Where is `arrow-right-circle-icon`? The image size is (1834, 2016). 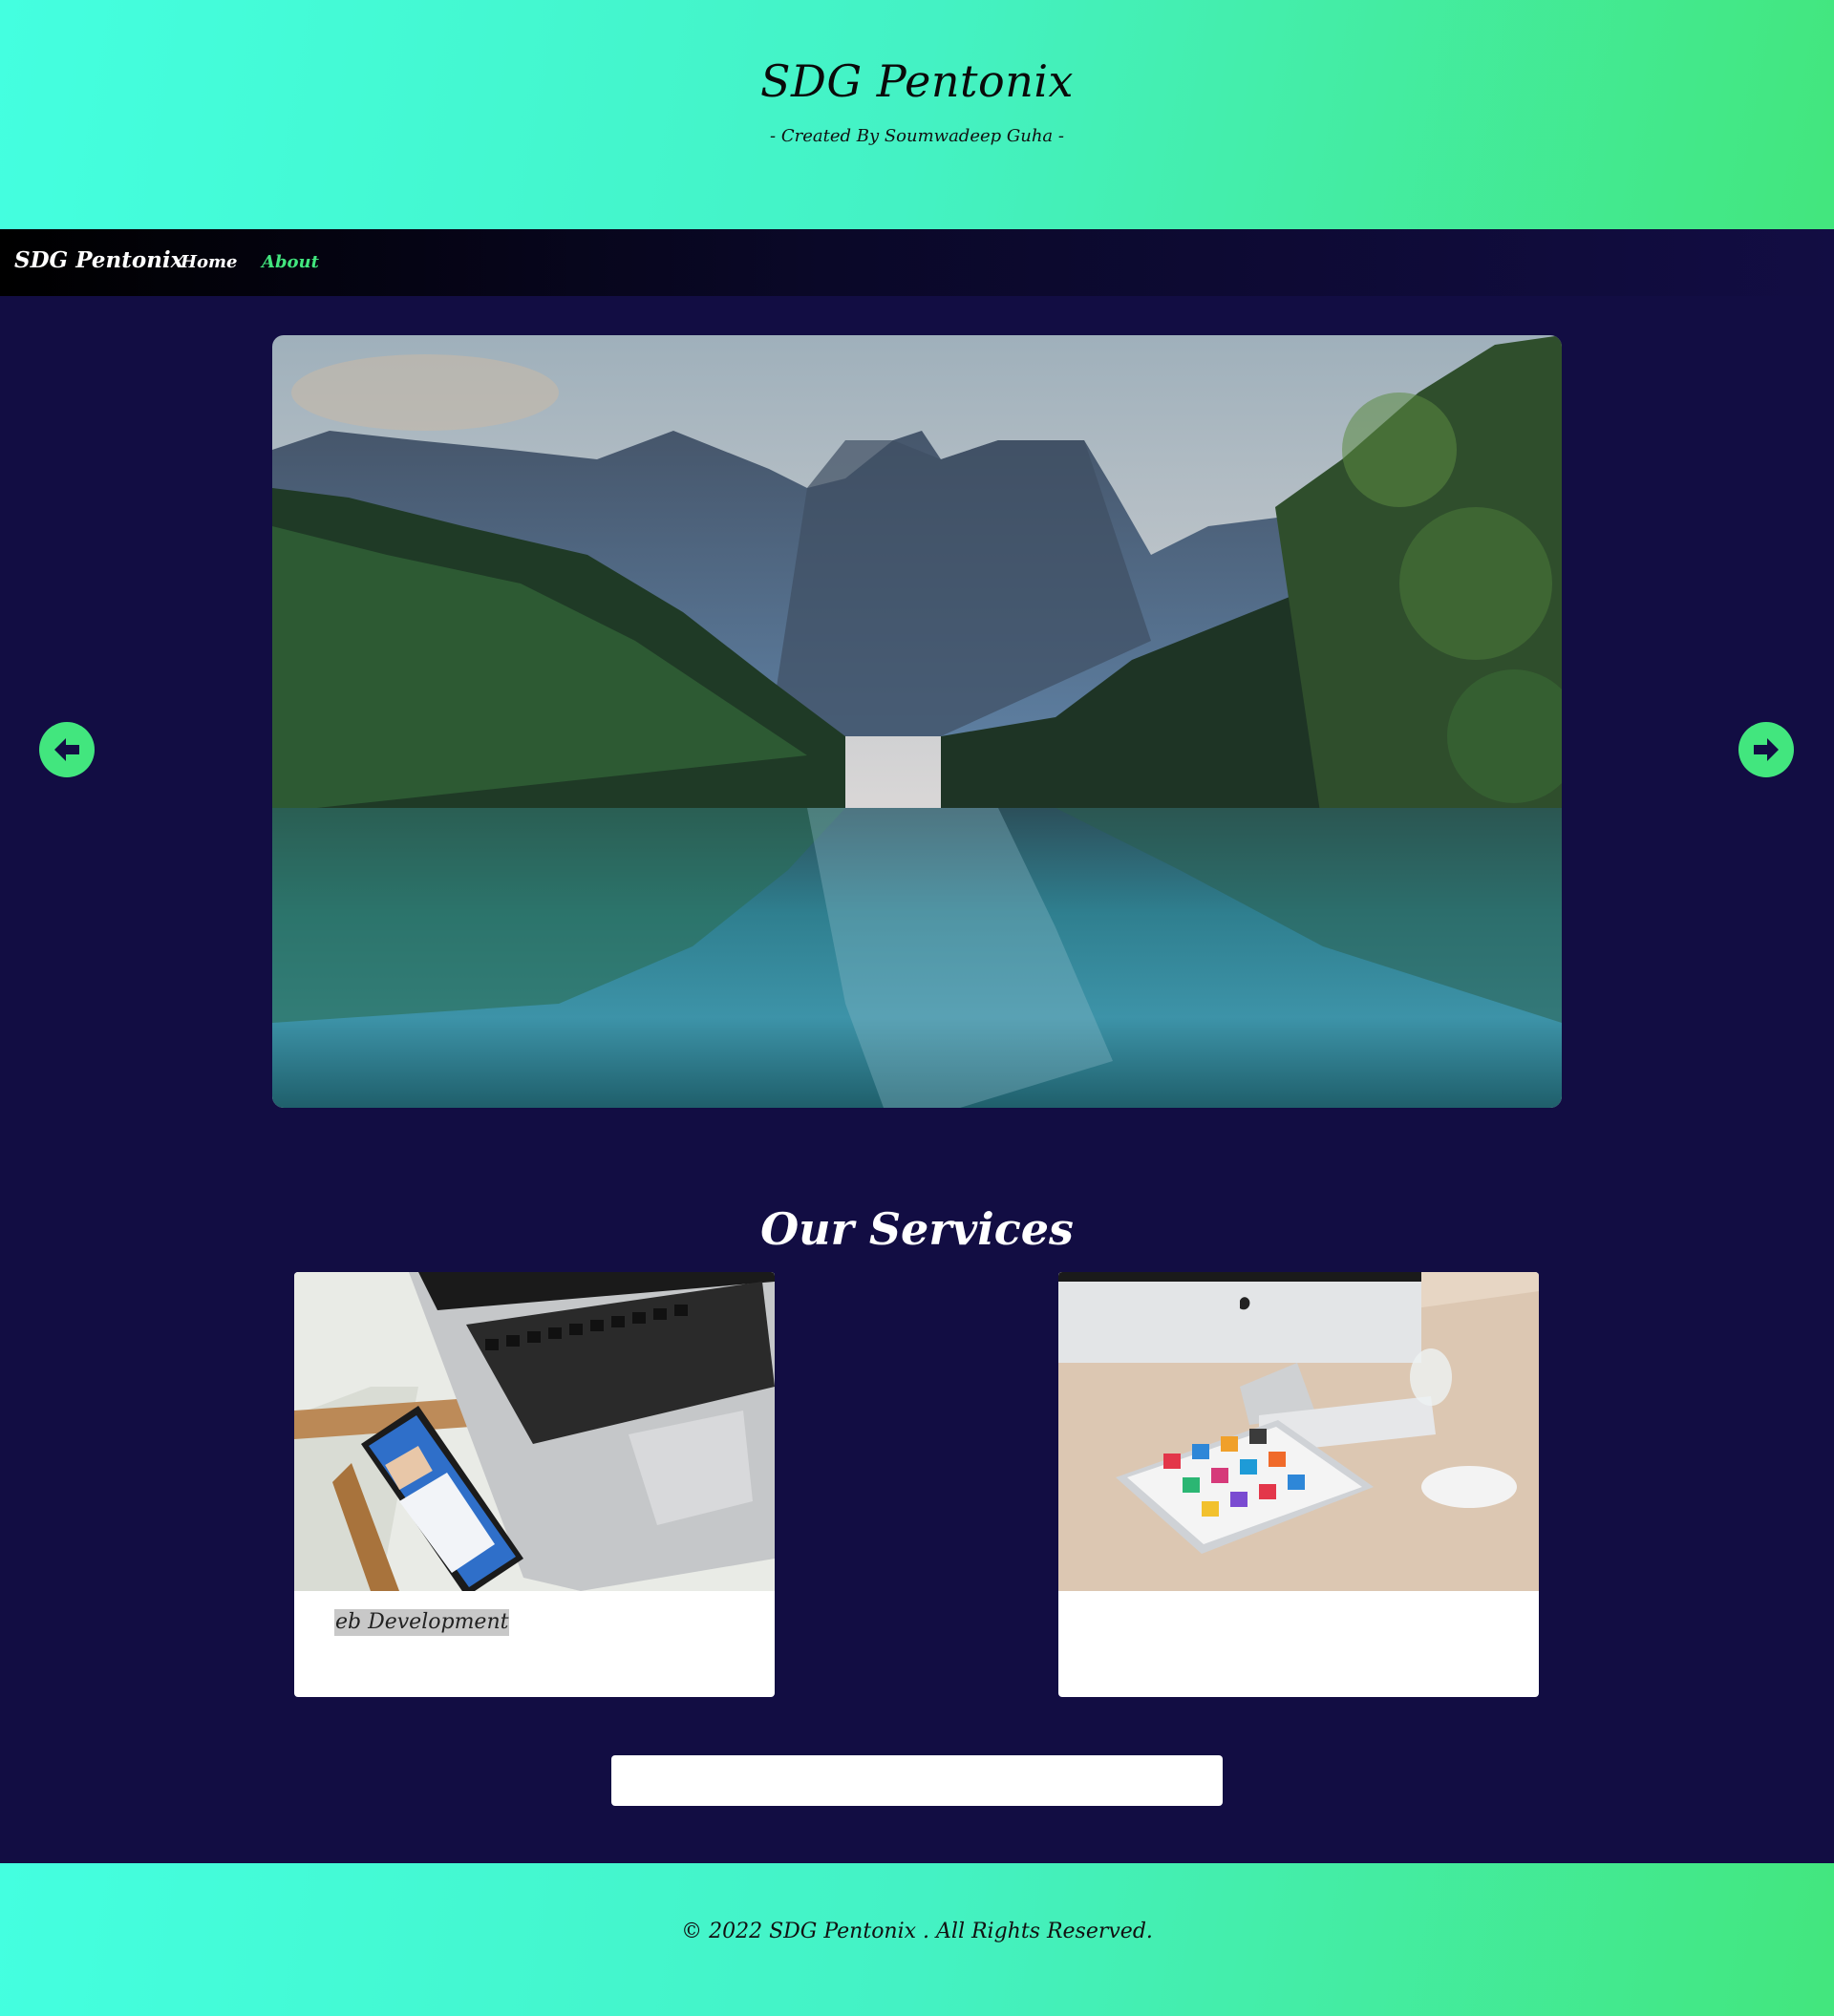 arrow-right-circle-icon is located at coordinates (1767, 749).